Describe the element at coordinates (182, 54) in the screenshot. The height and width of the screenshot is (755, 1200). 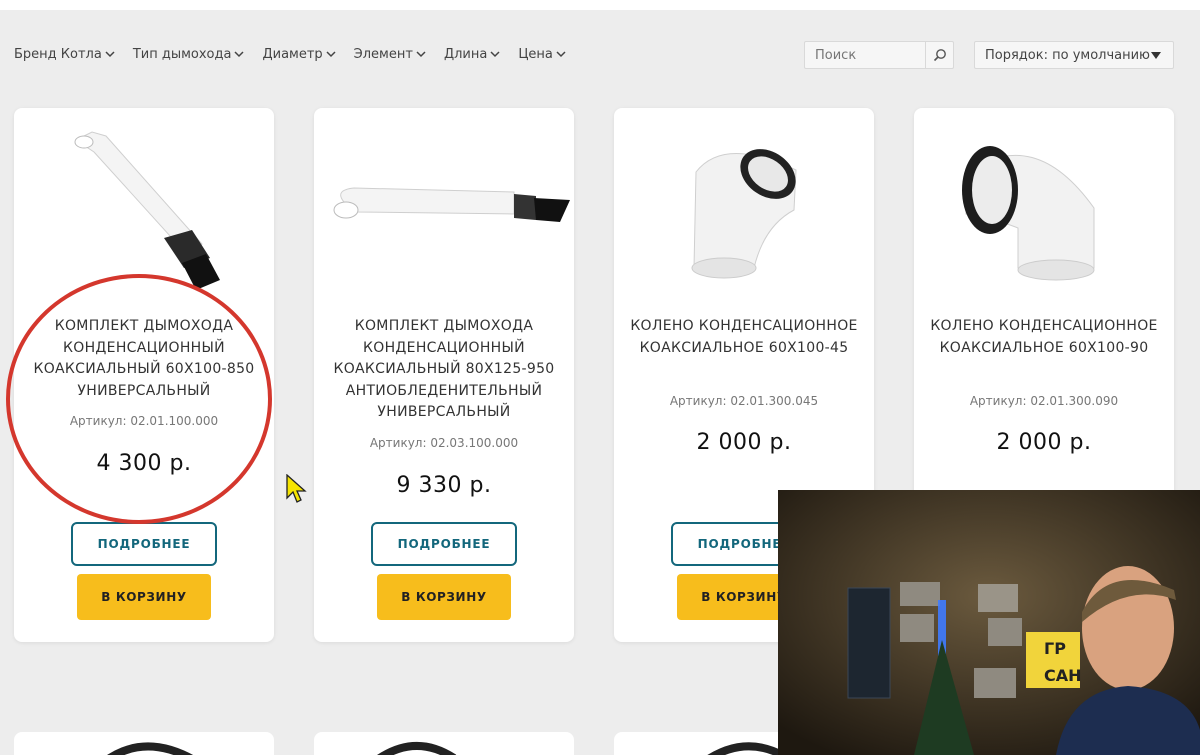
I see `filter-label: Тип дымохода` at that location.